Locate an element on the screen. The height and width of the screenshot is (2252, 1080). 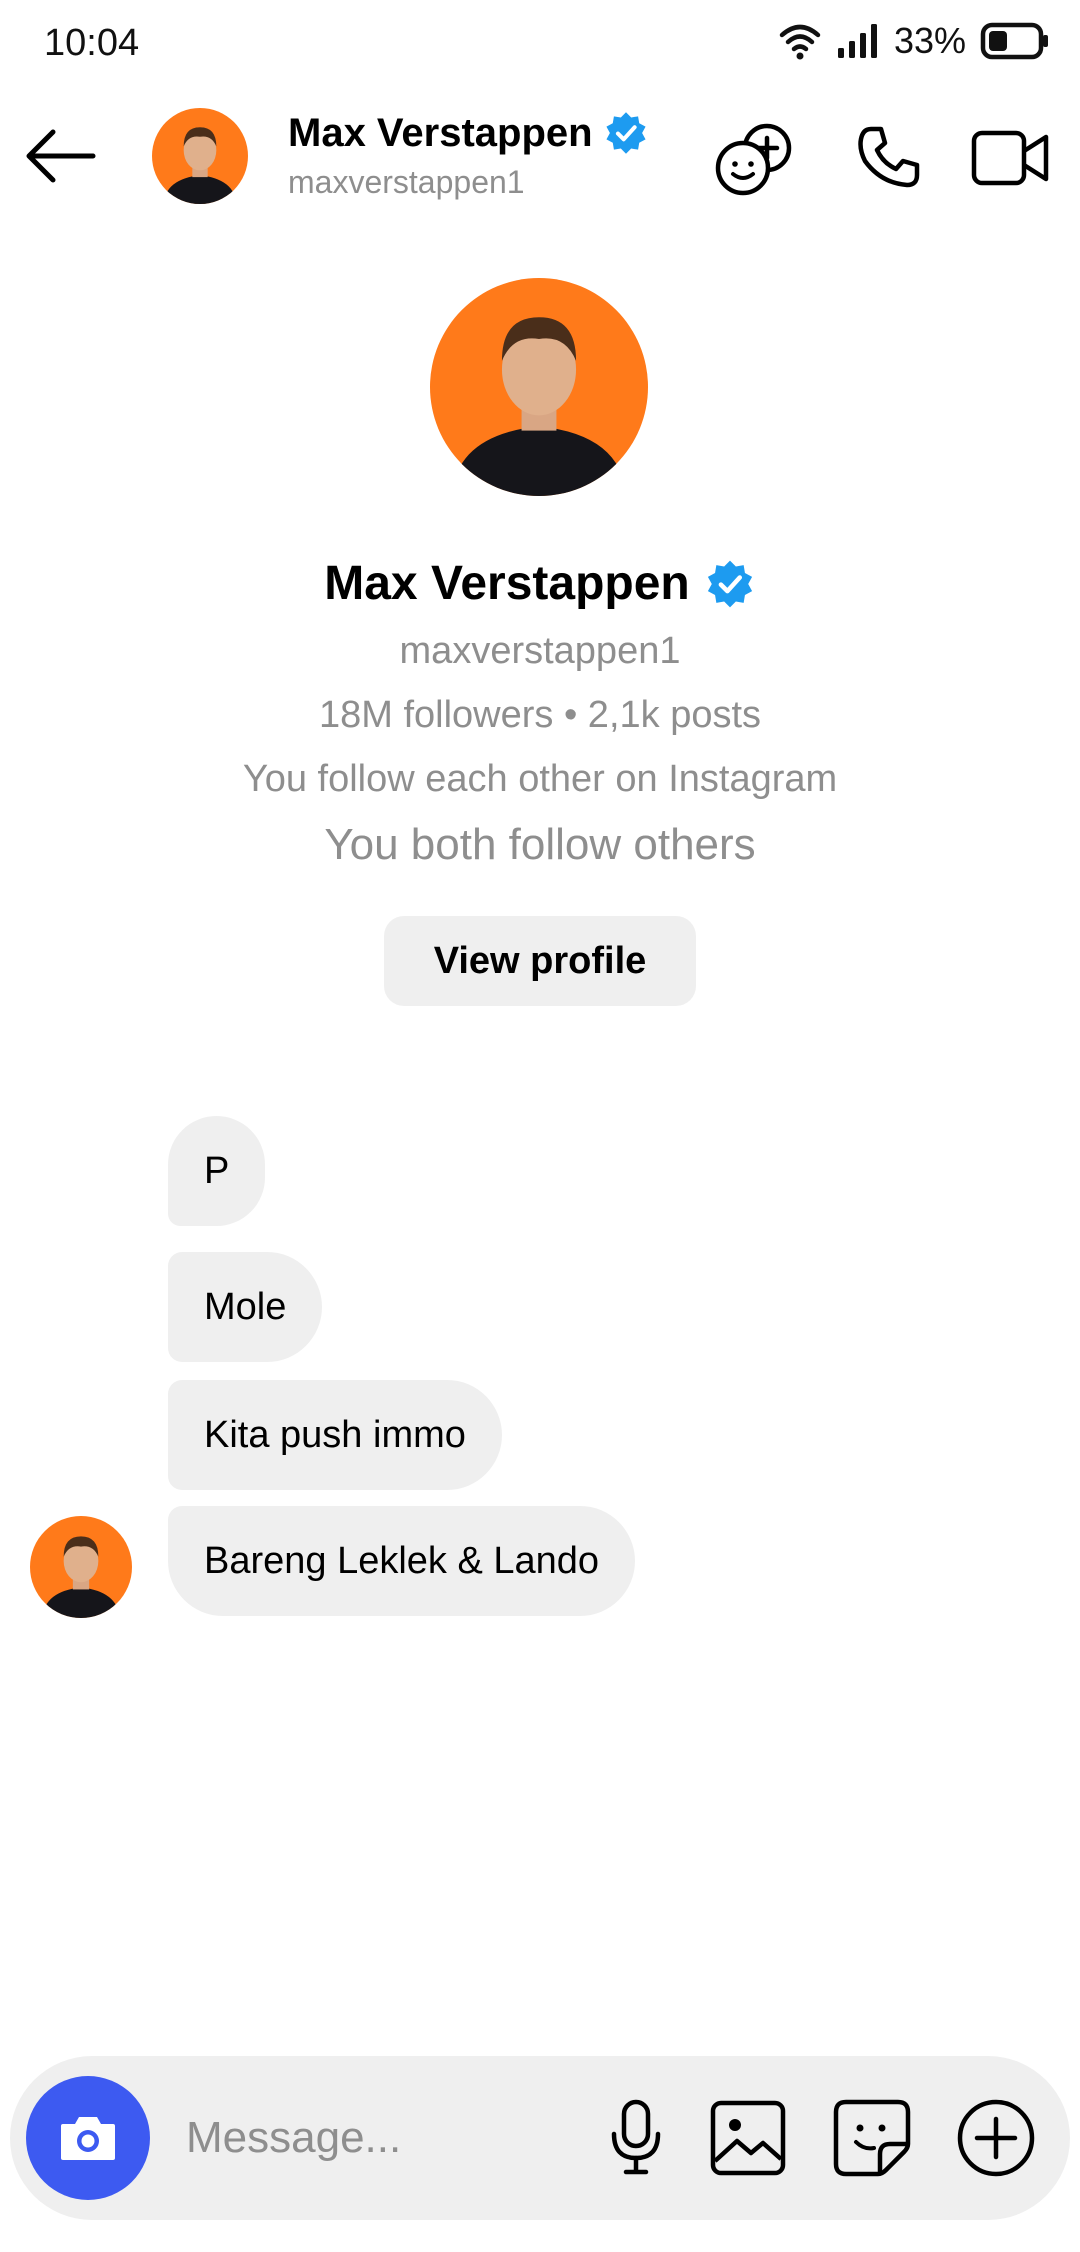
profile-name-row: Max Verstappen is located at coordinates (540, 583).